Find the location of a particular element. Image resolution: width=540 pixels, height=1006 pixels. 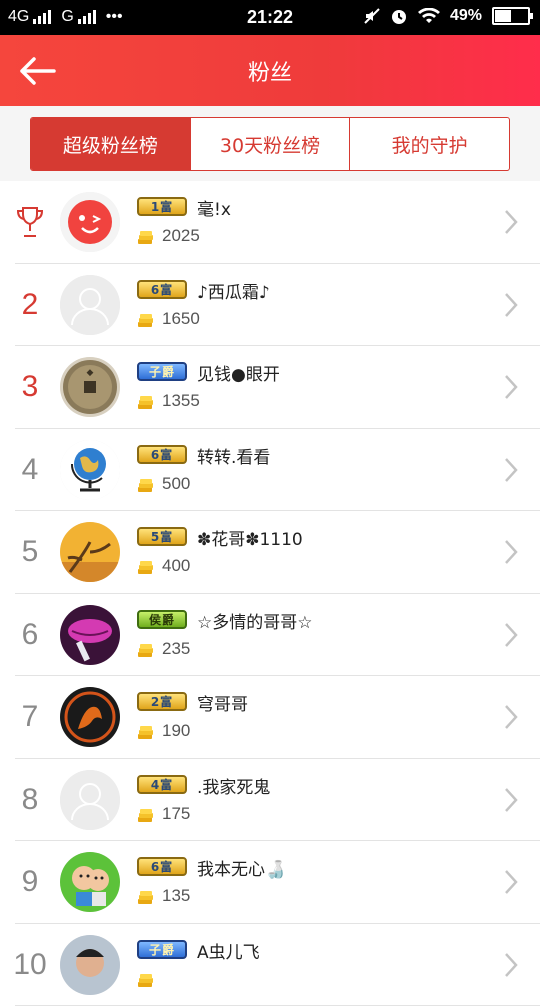

fan-row: 1富毫!x 2025 is located at coordinates (277, 222).